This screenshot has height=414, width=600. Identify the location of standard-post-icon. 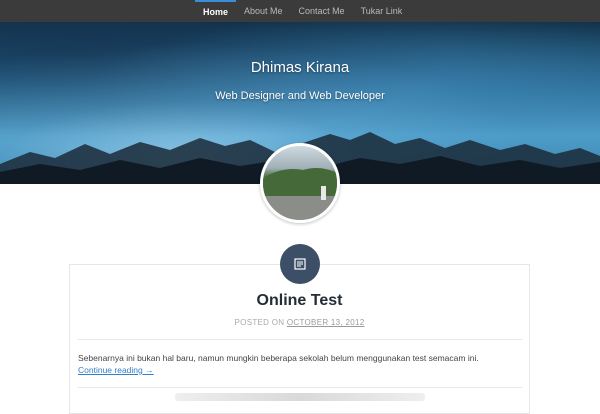
(300, 264).